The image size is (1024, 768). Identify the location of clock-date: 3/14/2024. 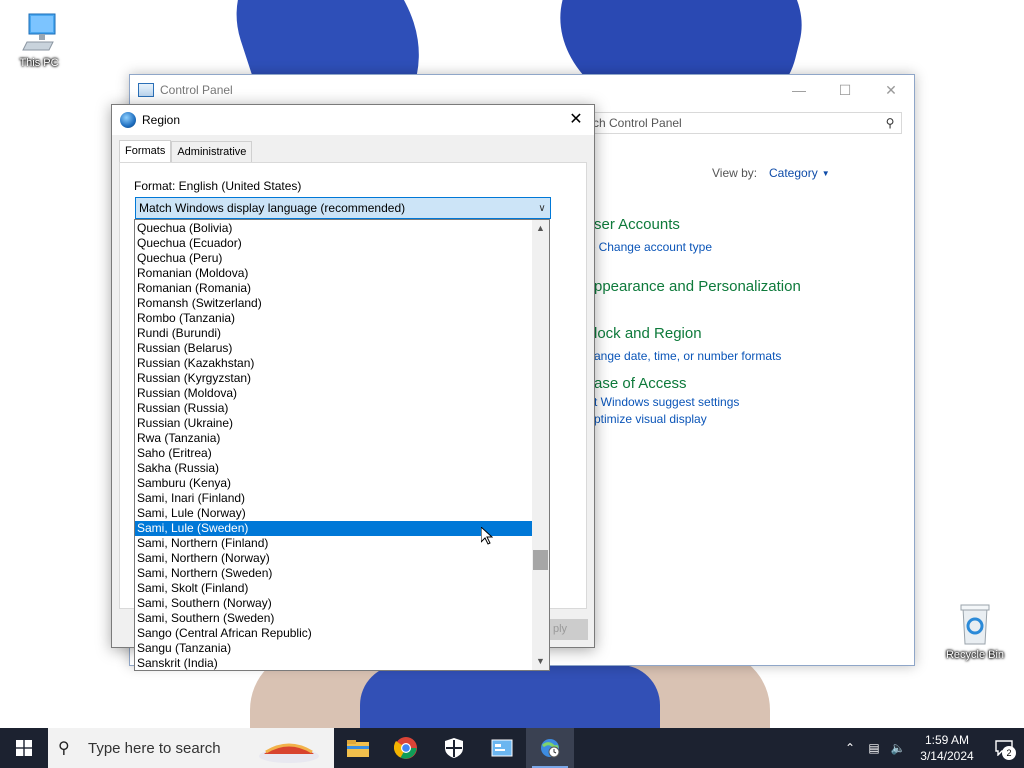
(947, 756).